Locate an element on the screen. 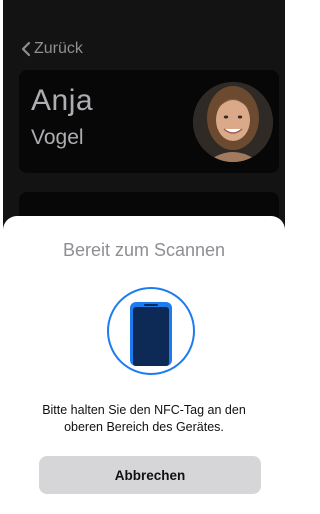 The image size is (320, 514). last-name: Vogel is located at coordinates (57, 137).